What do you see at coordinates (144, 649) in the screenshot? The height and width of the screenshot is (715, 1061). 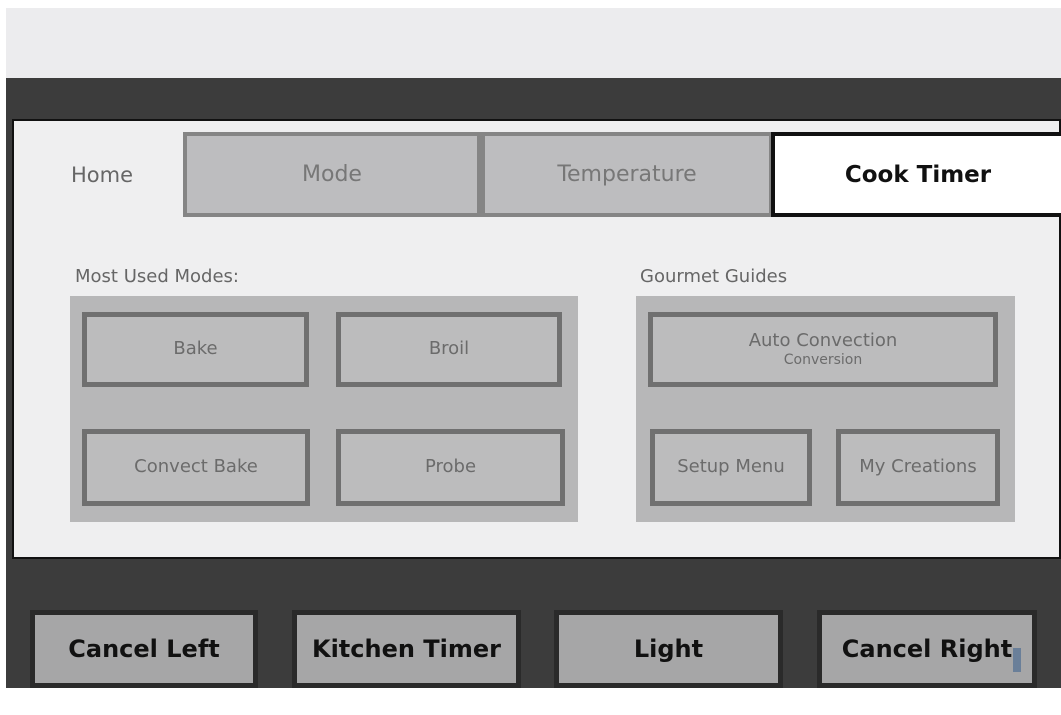 I see `cancel-left-button: Cancel Left` at bounding box center [144, 649].